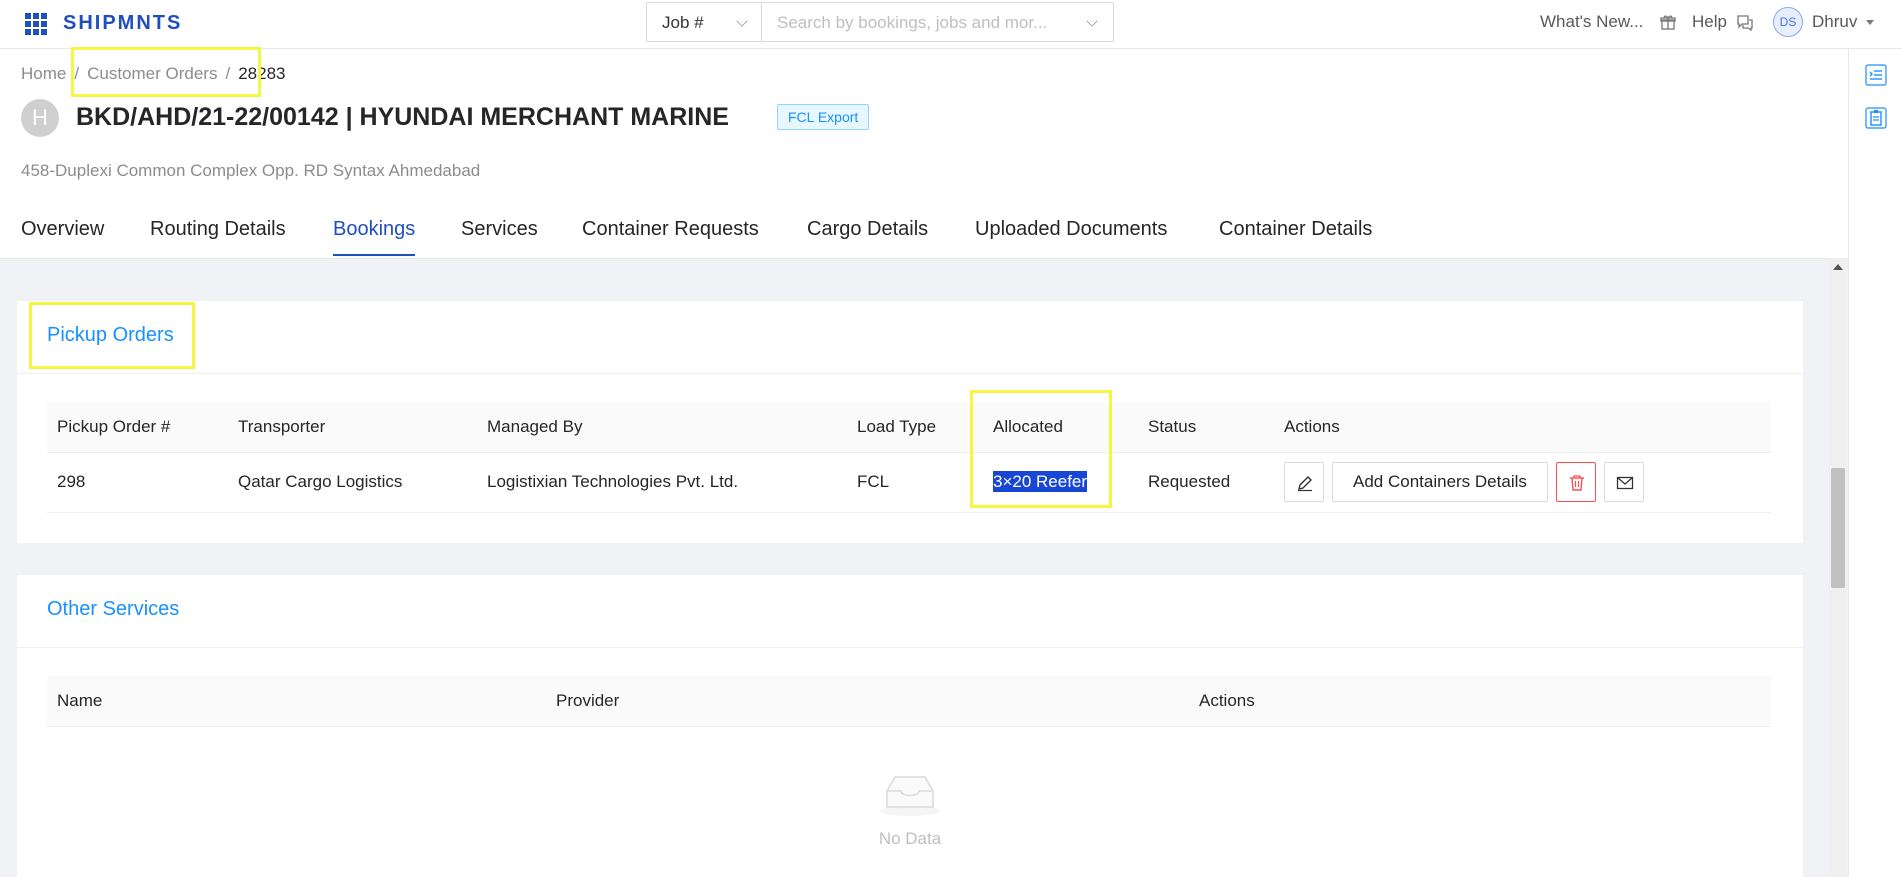  What do you see at coordinates (1206, 482) in the screenshot?
I see `cell-status: Requested` at bounding box center [1206, 482].